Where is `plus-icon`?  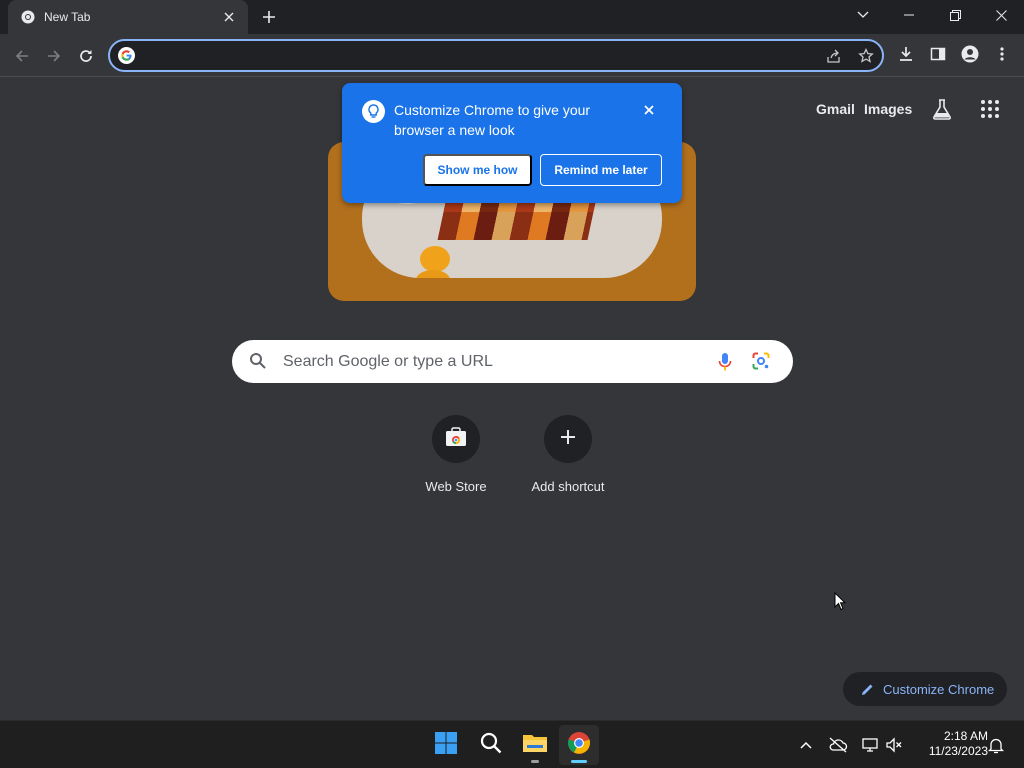
plus-icon is located at coordinates (568, 439).